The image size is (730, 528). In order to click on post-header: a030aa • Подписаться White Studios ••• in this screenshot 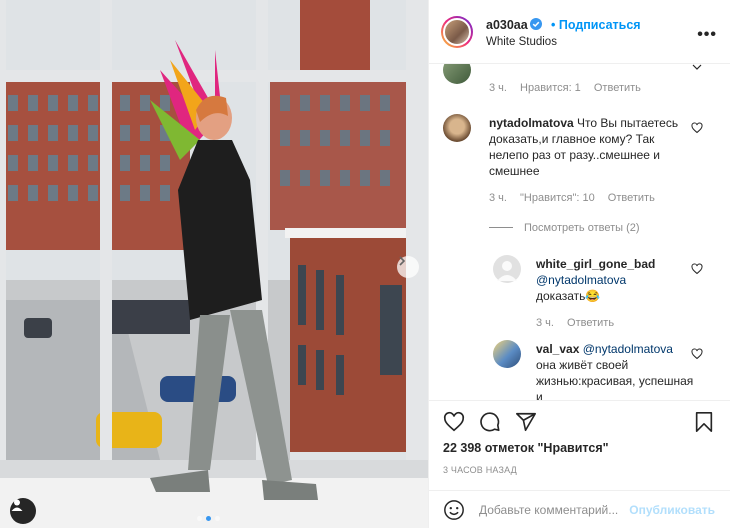, I will do `click(579, 32)`.